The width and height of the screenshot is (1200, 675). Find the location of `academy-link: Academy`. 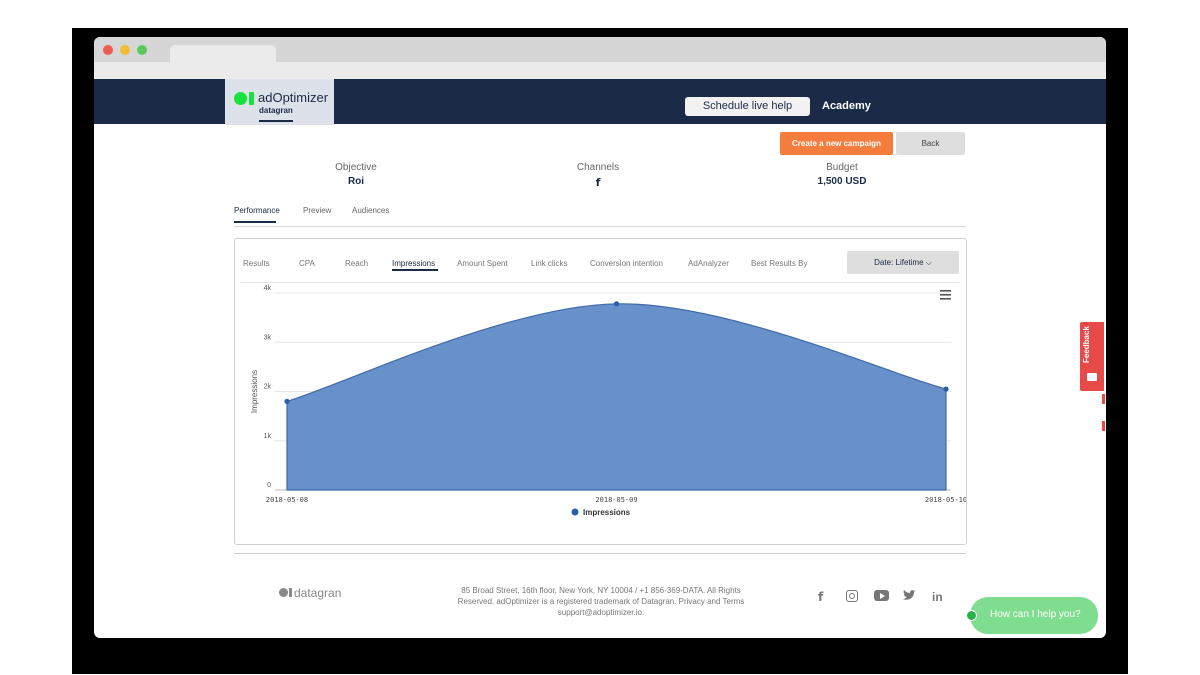

academy-link: Academy is located at coordinates (846, 106).